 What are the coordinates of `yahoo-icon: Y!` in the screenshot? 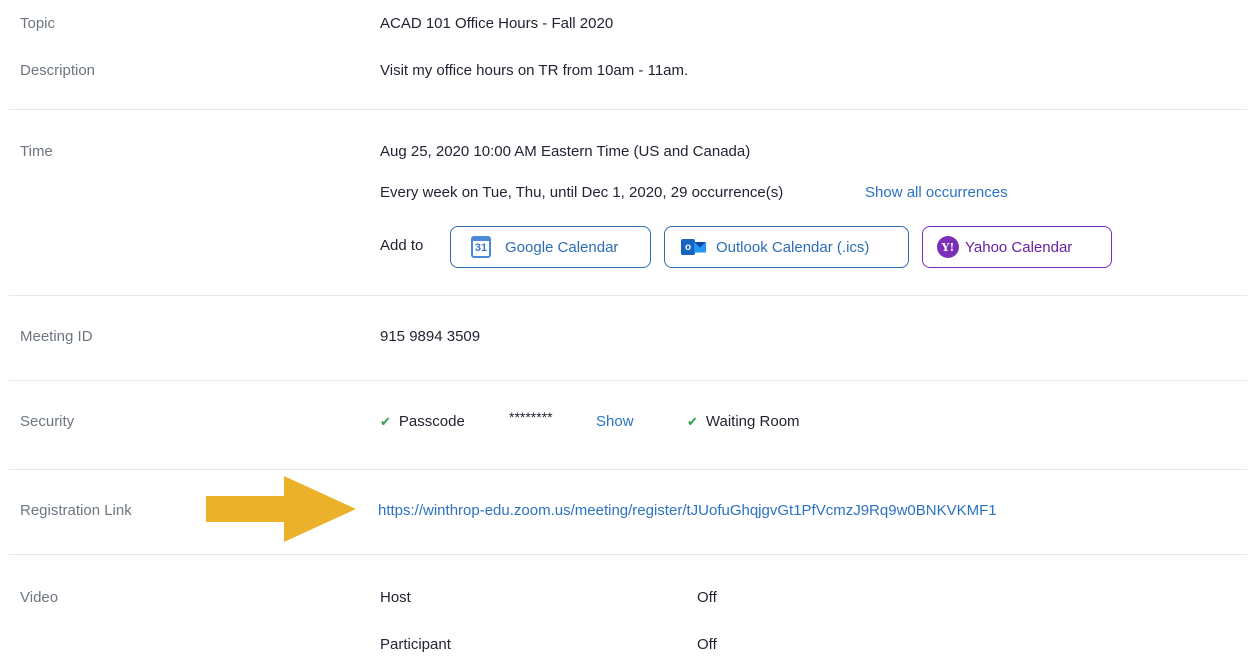 It's located at (948, 247).